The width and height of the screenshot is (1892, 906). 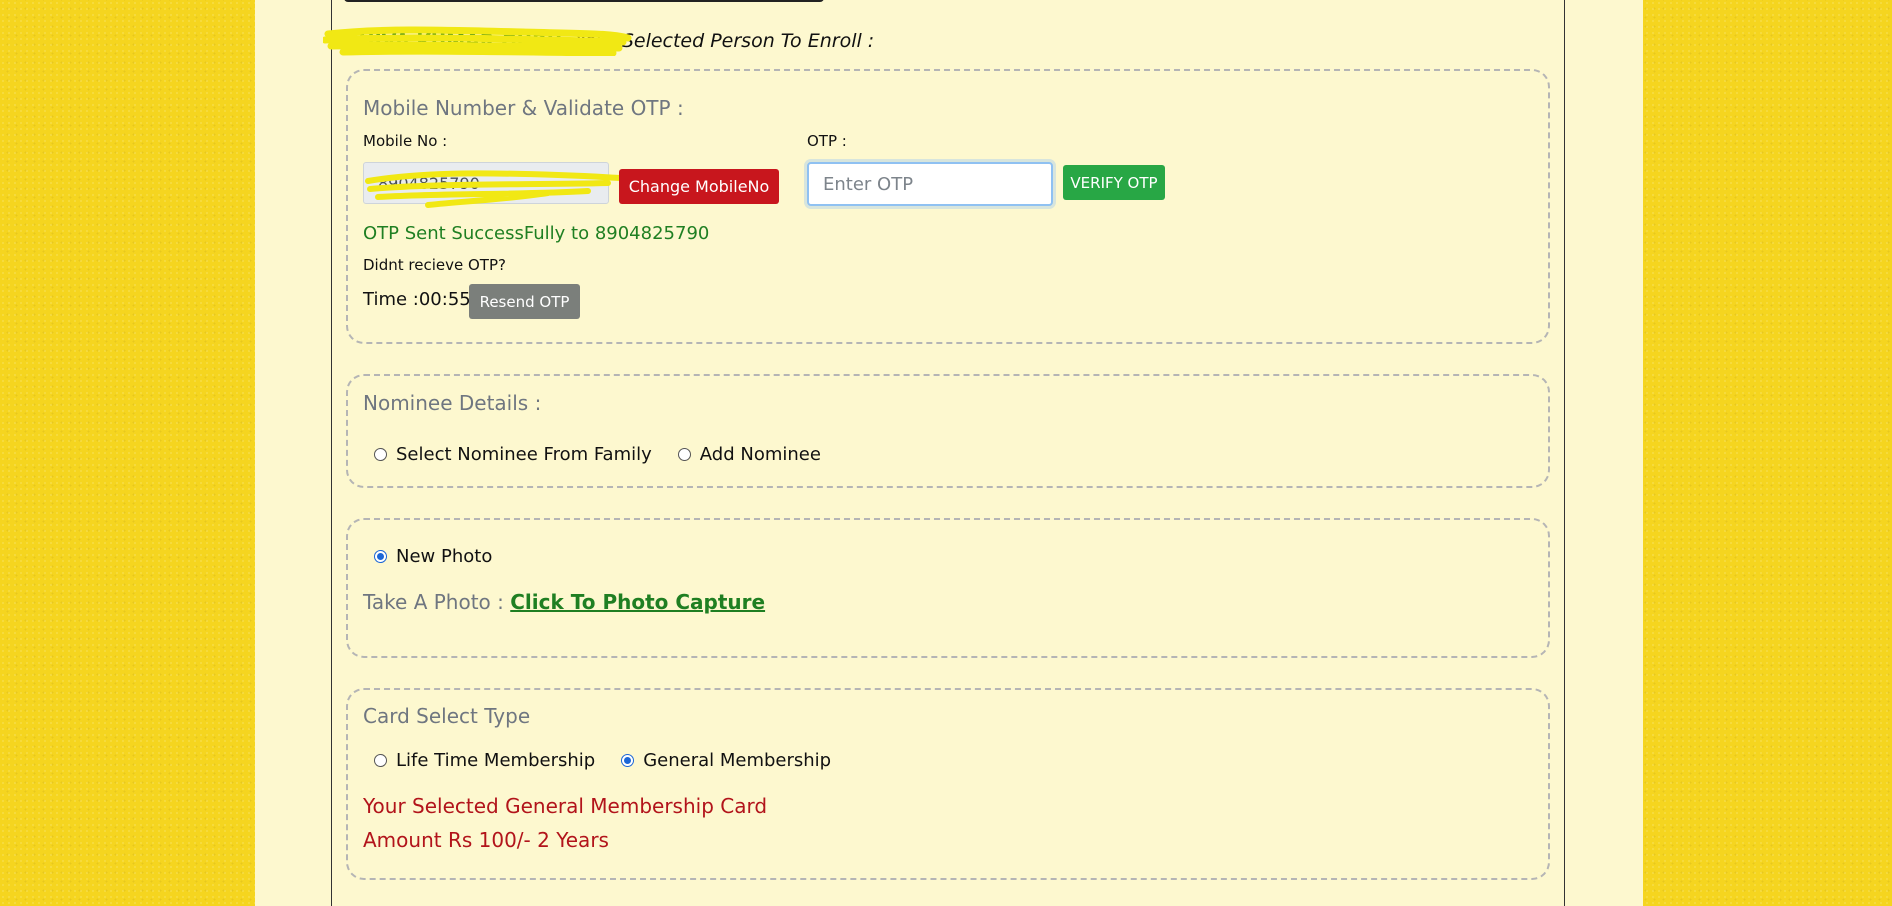 I want to click on selected-person-name: SHIVA KUMAR GURU, so click(x=477, y=41).